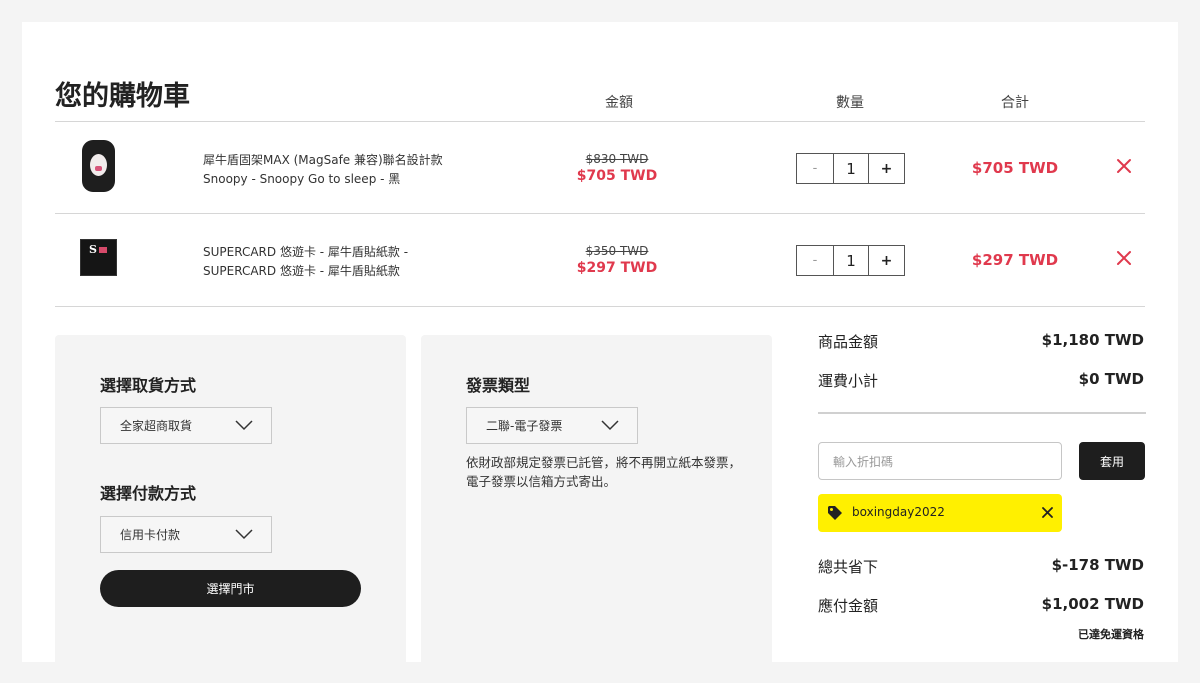 The image size is (1200, 683). Describe the element at coordinates (103, 250) in the screenshot. I see `supercard-sticker-icon` at that location.